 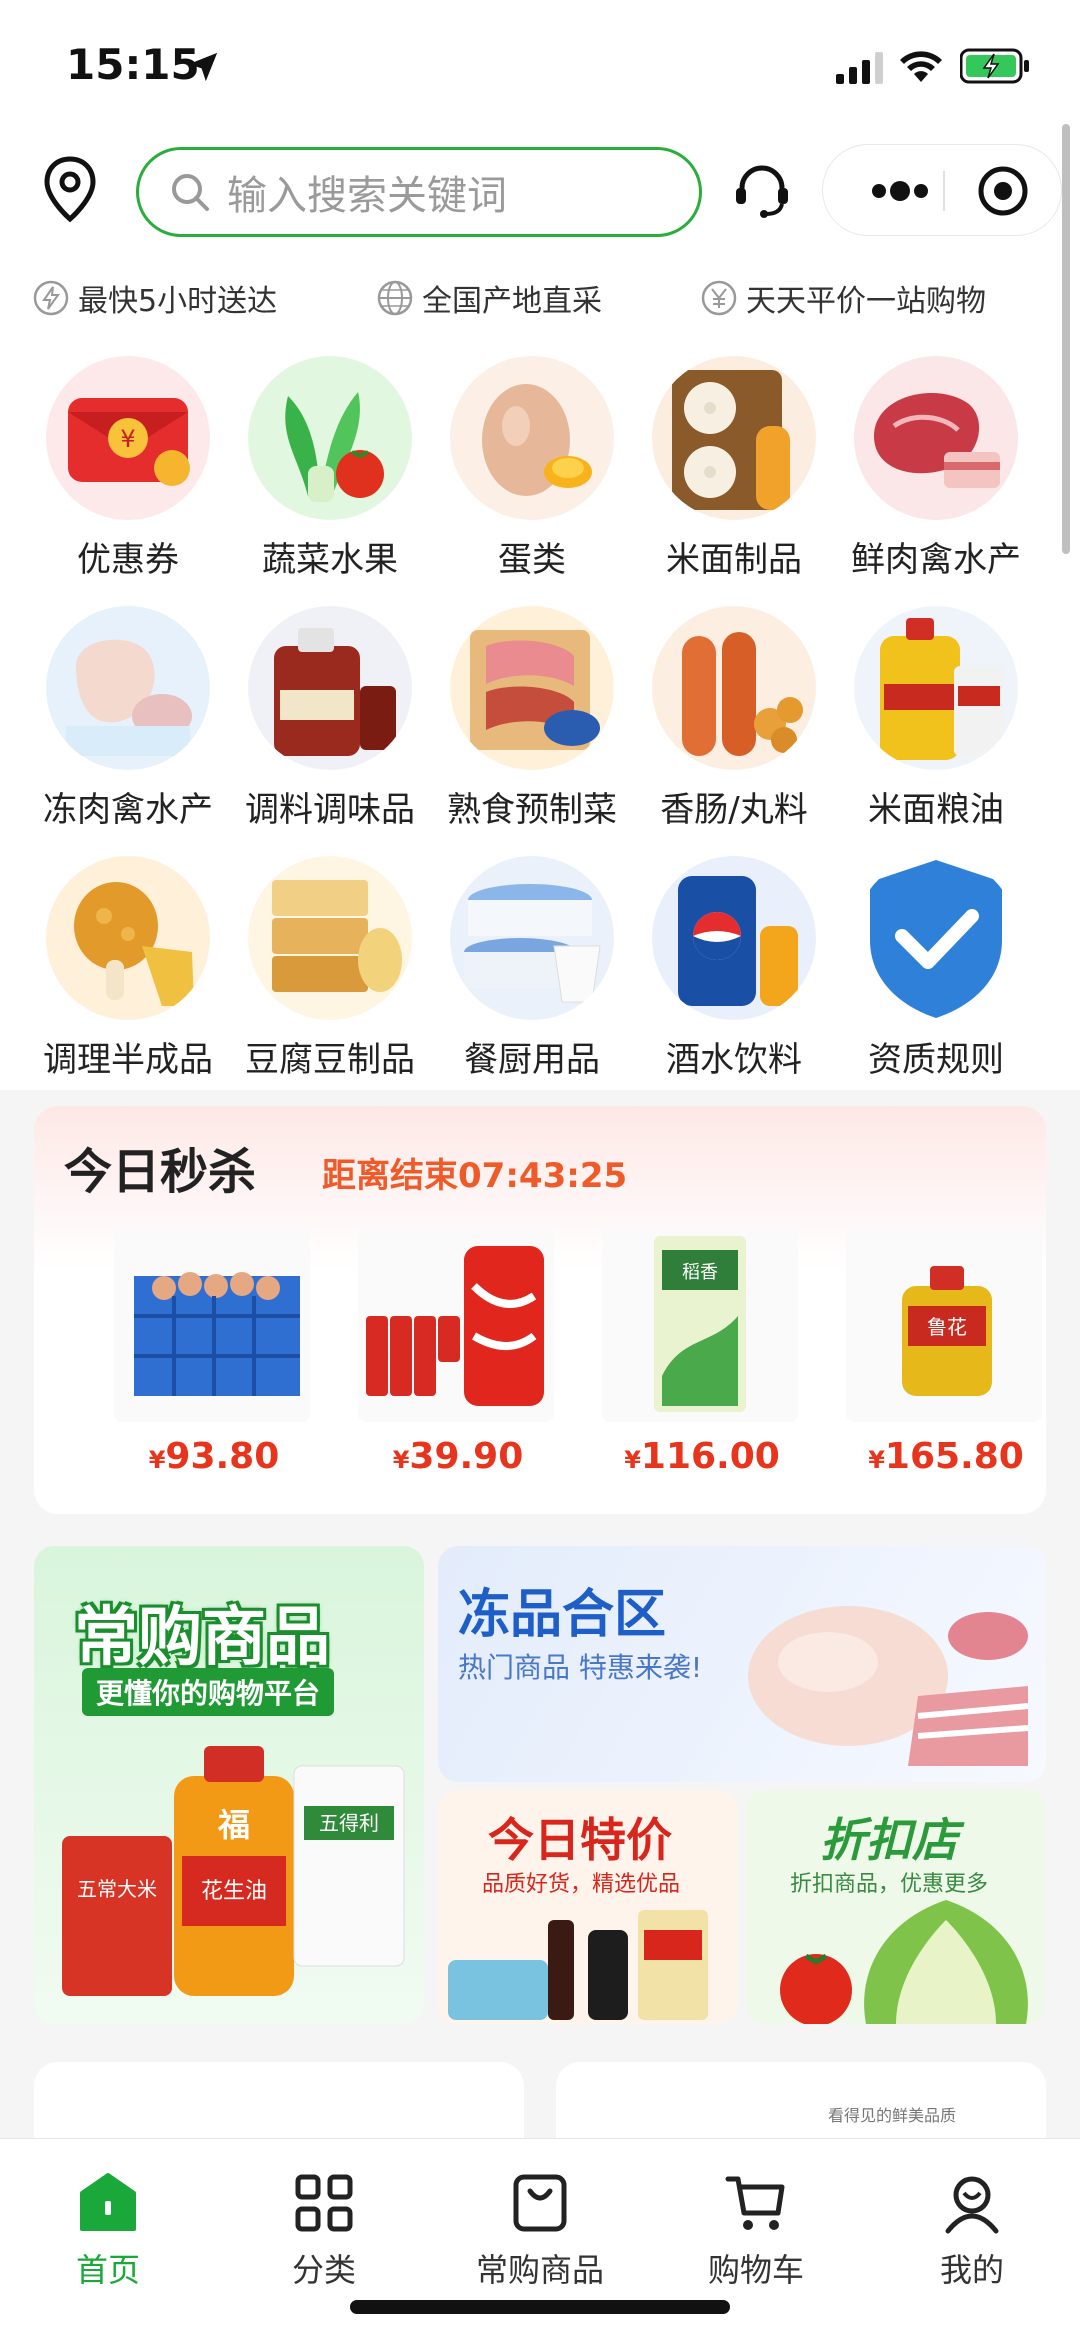 I want to click on wifi-icon, so click(x=921, y=66).